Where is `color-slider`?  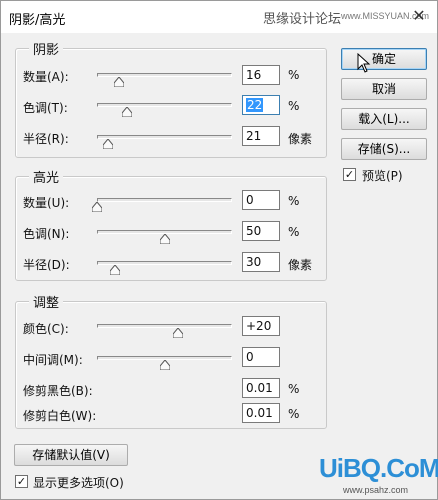 color-slider is located at coordinates (164, 326).